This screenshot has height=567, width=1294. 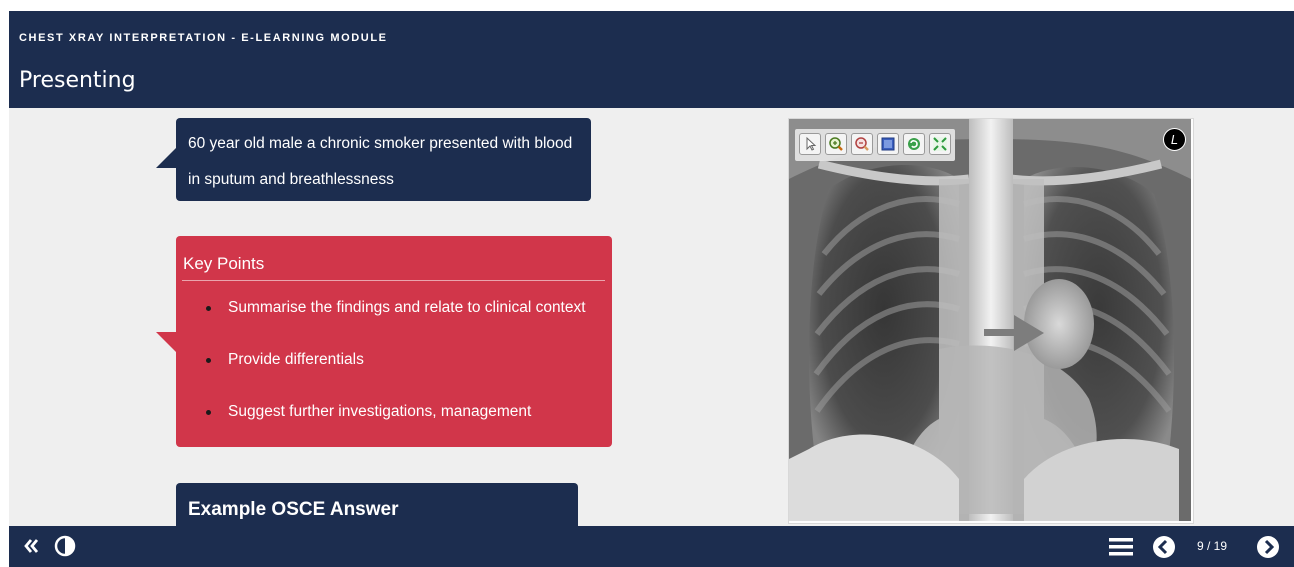 What do you see at coordinates (810, 144) in the screenshot?
I see `pointer-icon` at bounding box center [810, 144].